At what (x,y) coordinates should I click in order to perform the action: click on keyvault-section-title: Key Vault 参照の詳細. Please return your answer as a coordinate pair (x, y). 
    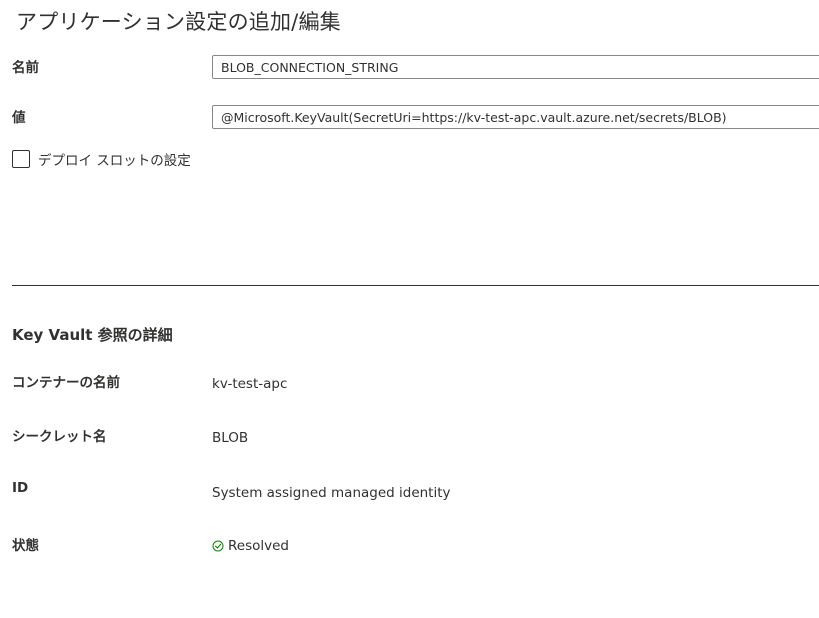
    Looking at the image, I should click on (92, 335).